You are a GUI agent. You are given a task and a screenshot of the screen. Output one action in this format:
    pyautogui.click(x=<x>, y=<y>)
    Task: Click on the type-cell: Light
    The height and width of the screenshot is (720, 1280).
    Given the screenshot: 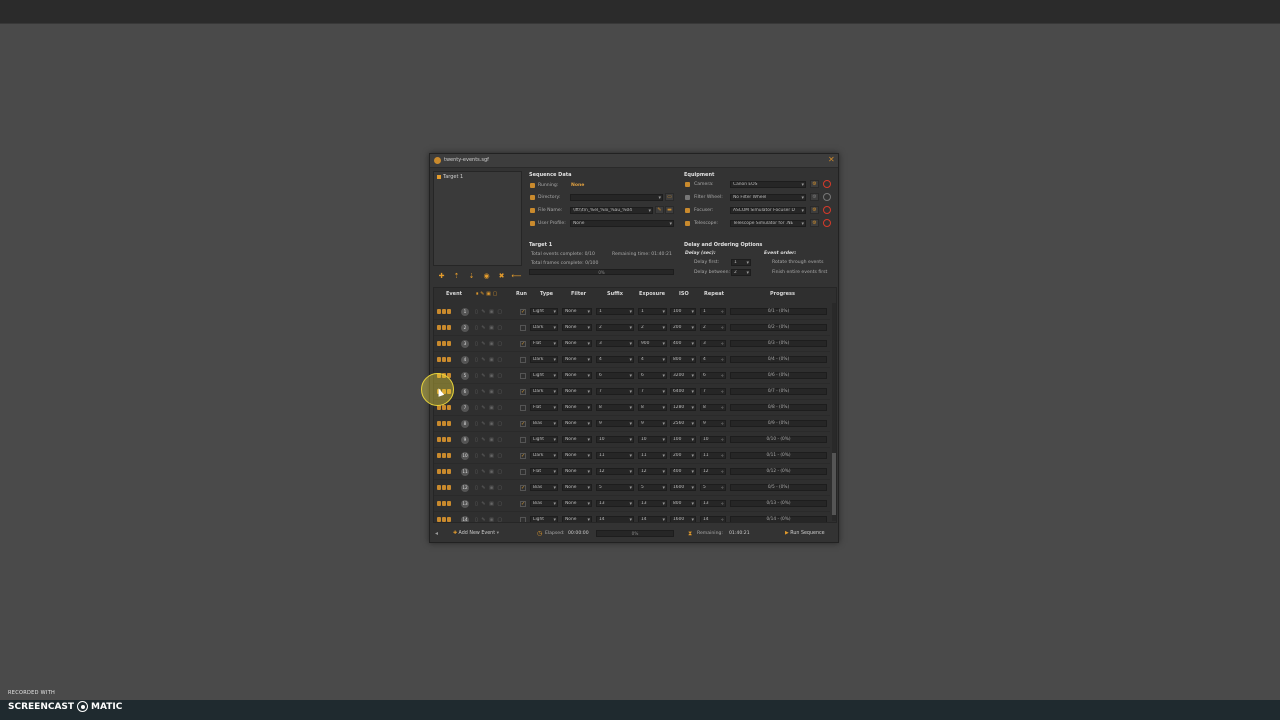 What is the action you would take?
    pyautogui.click(x=544, y=311)
    